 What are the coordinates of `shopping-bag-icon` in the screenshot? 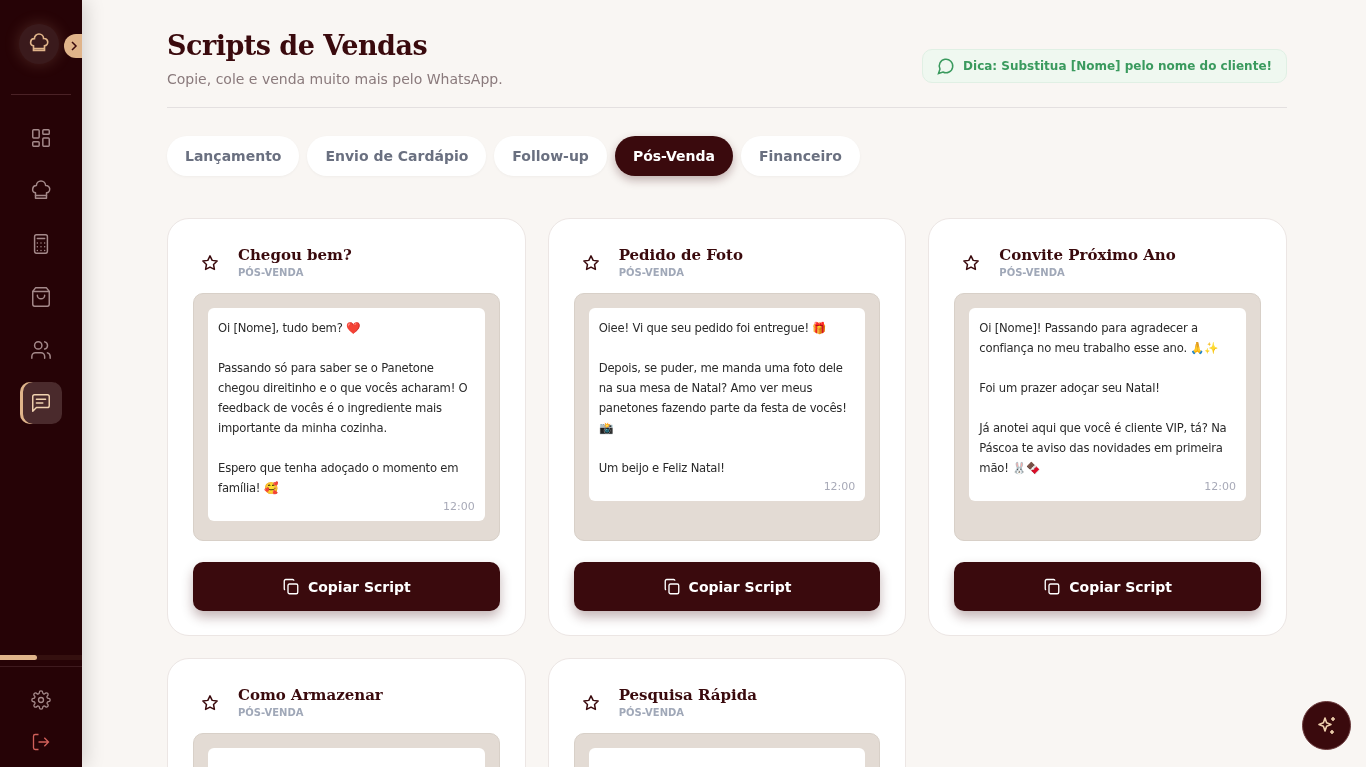 It's located at (41, 297).